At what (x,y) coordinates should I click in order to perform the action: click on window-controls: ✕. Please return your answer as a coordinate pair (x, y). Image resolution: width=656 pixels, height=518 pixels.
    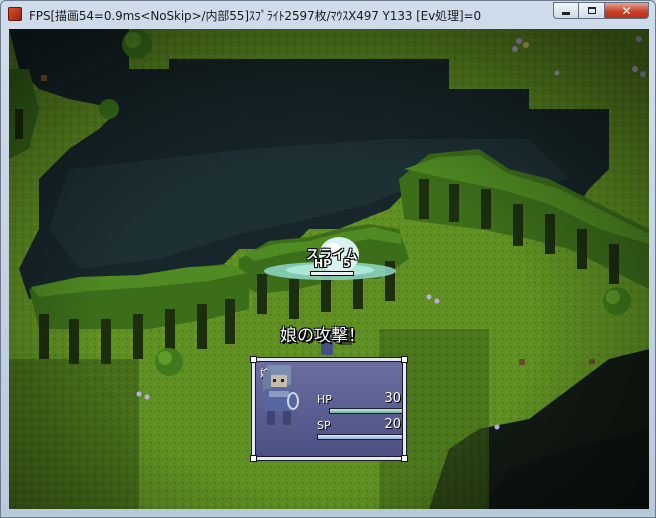
    Looking at the image, I should click on (601, 11).